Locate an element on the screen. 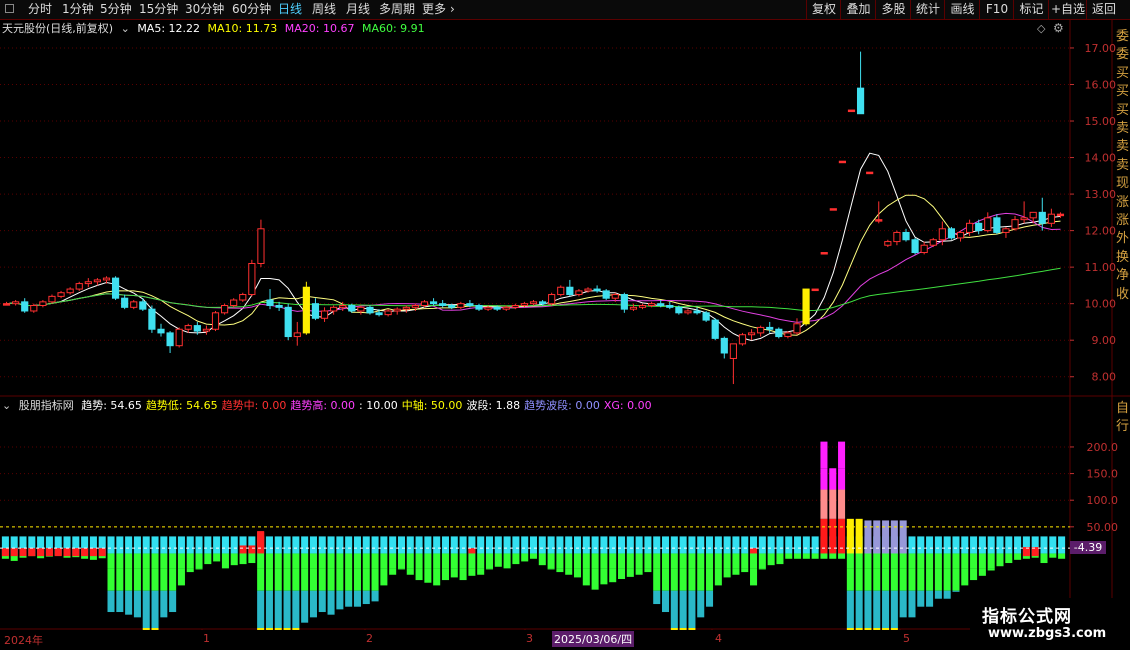 This screenshot has height=650, width=1130. tab-monthly: 月线 is located at coordinates (358, 9).